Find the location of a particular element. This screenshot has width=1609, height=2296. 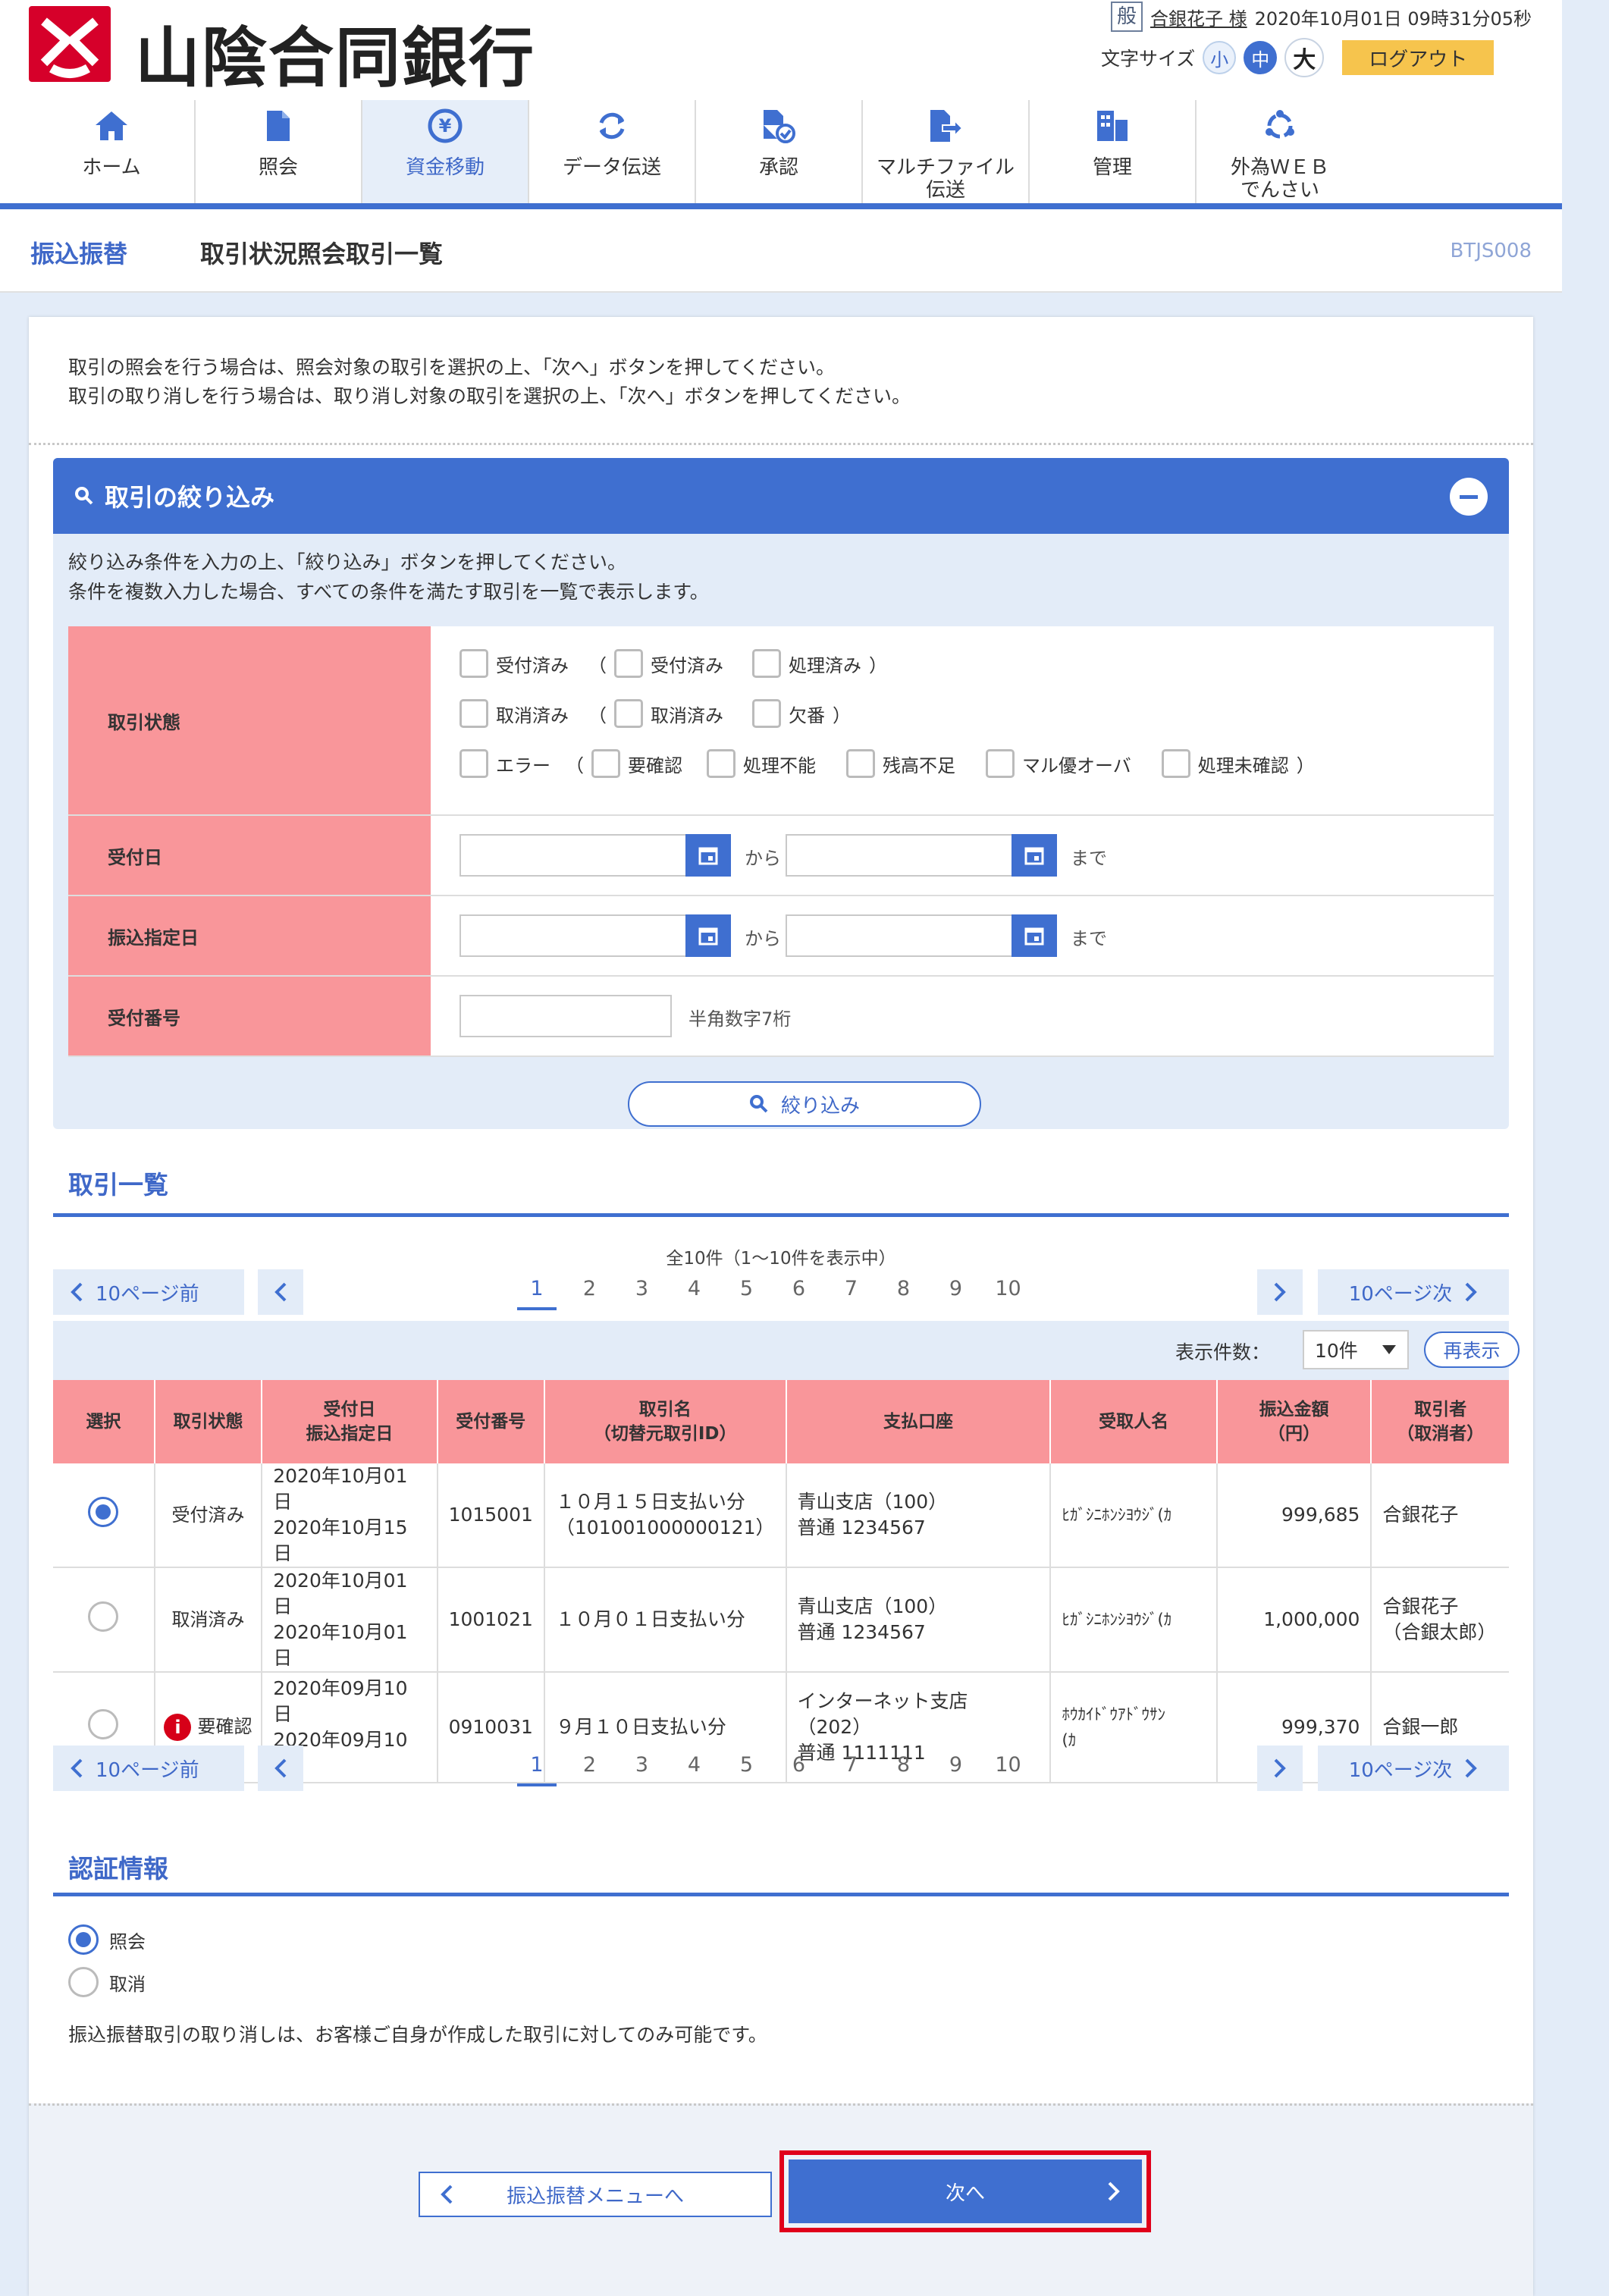

checkbox-unprocessable: 処理不能 is located at coordinates (761, 763).